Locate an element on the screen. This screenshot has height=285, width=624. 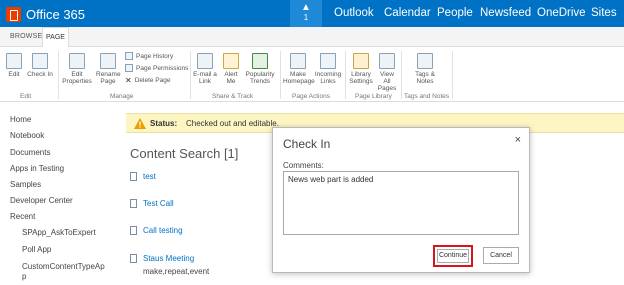
alert-me-button: Alert Me is located at coordinates (231, 69).